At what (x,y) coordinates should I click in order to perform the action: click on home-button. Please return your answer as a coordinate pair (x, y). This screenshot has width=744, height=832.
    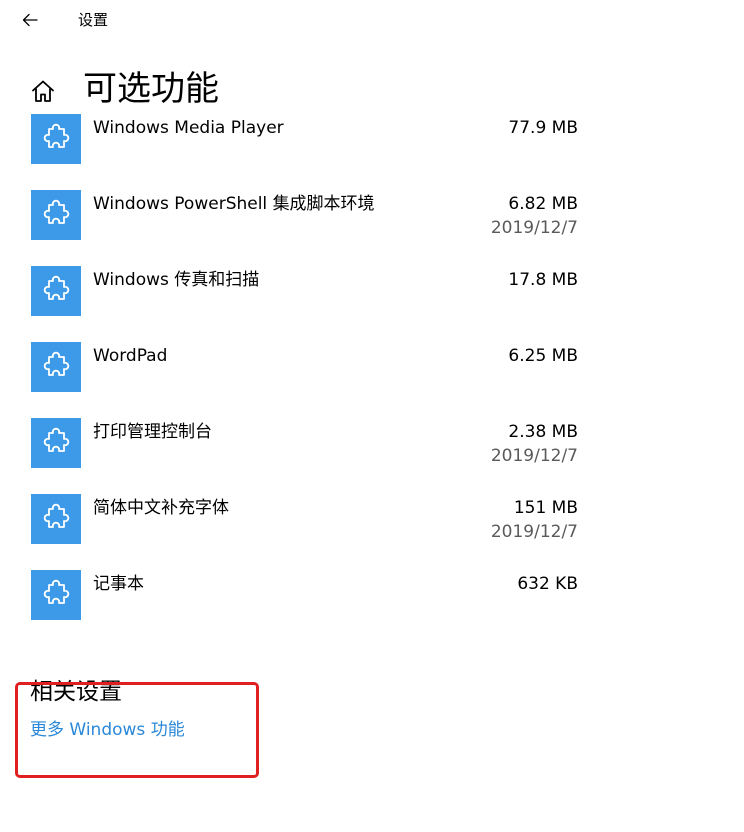
    Looking at the image, I should click on (43, 91).